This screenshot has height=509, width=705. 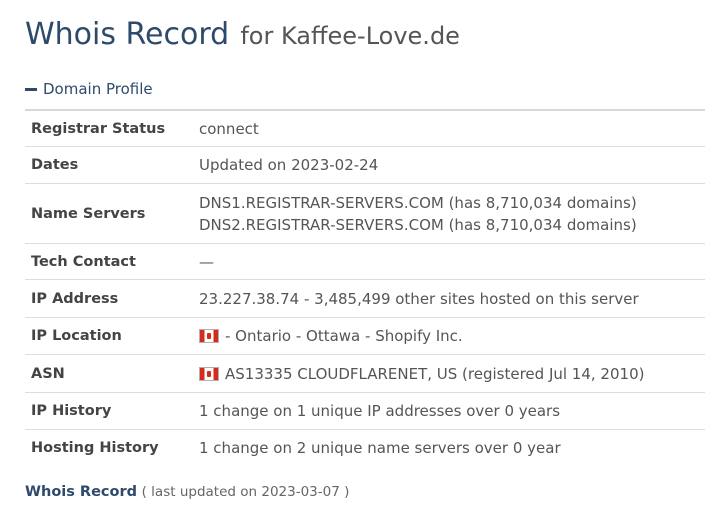 What do you see at coordinates (344, 336) in the screenshot?
I see `ip-location-text: - Ontario - Ottawa - Shopify Inc.` at bounding box center [344, 336].